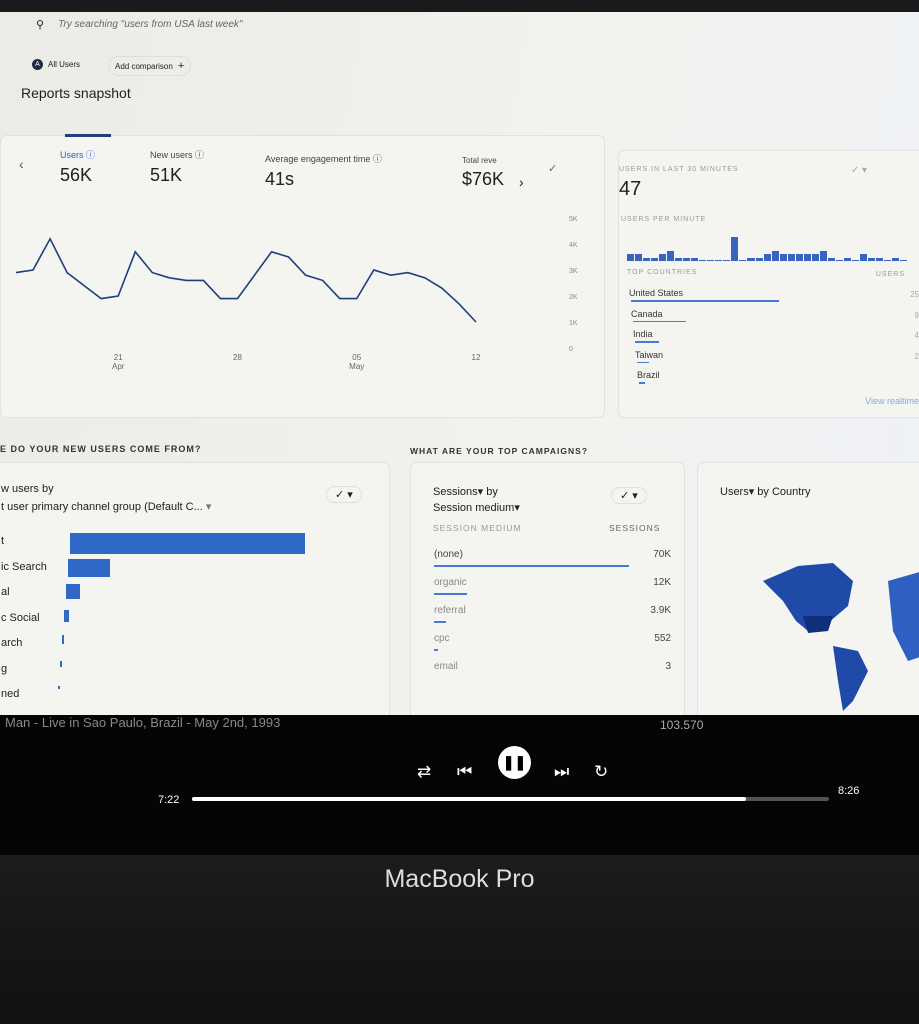 The height and width of the screenshot is (1024, 919). Describe the element at coordinates (510, 799) in the screenshot. I see `progress-bar` at that location.